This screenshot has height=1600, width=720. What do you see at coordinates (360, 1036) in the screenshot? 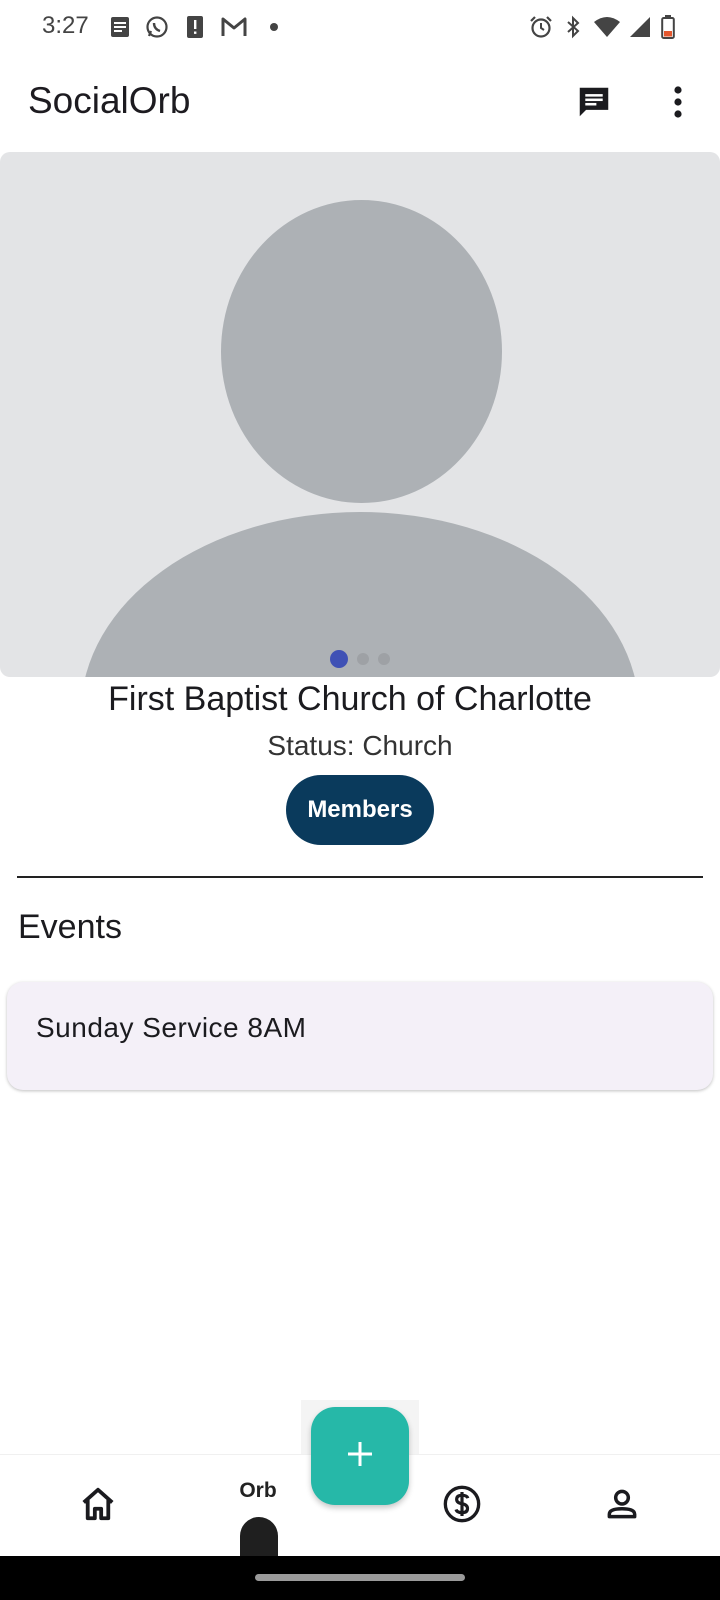
I see `event-card: Sunday Service 8AM` at bounding box center [360, 1036].